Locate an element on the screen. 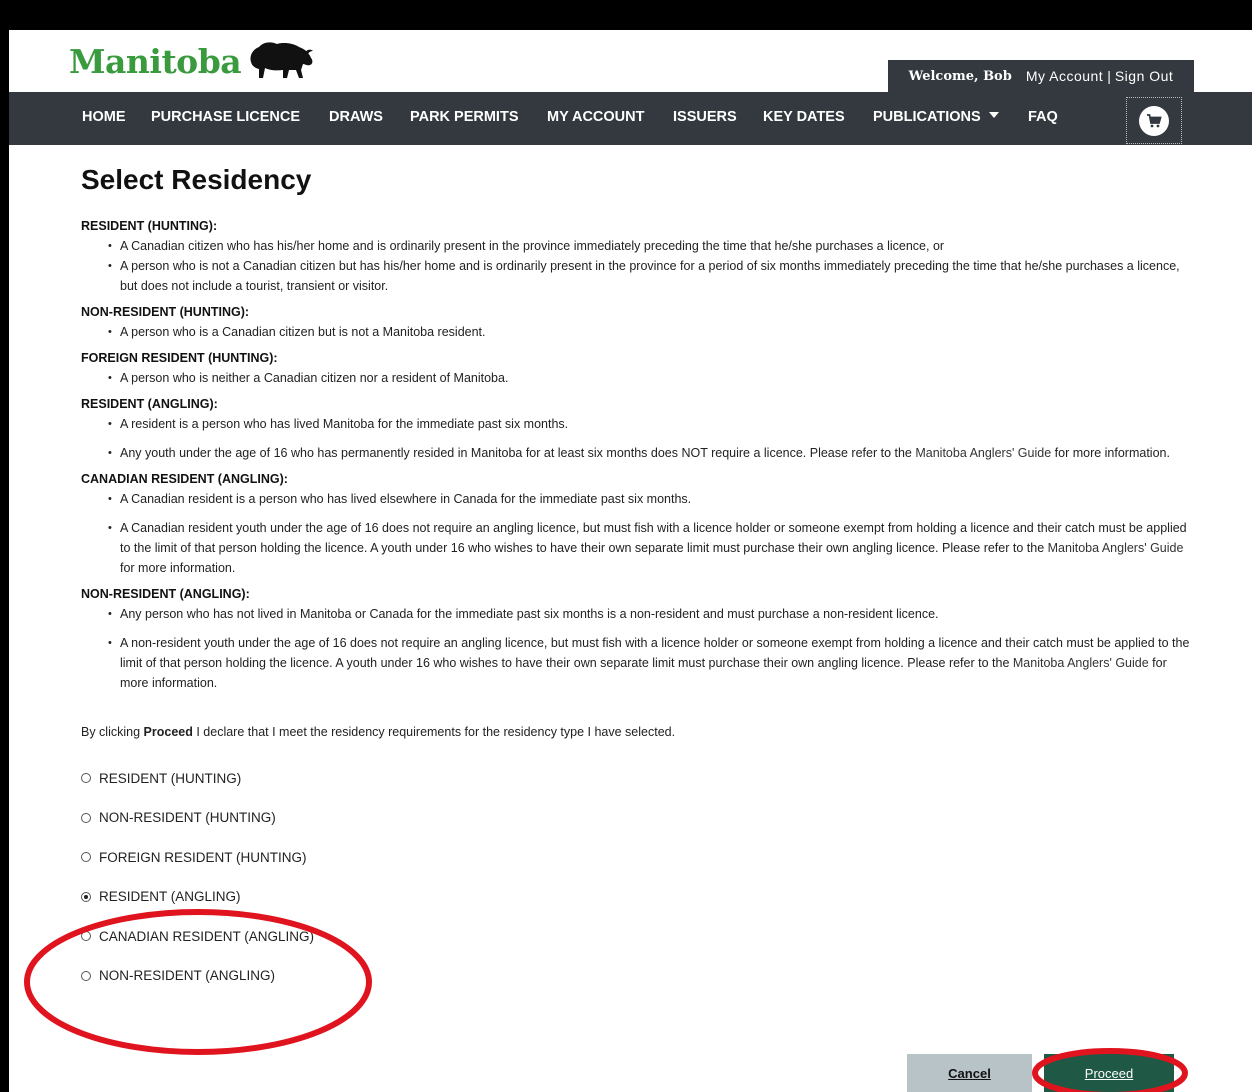  section-title: CANADIAN RESIDENT (ANGLING): is located at coordinates (184, 479).